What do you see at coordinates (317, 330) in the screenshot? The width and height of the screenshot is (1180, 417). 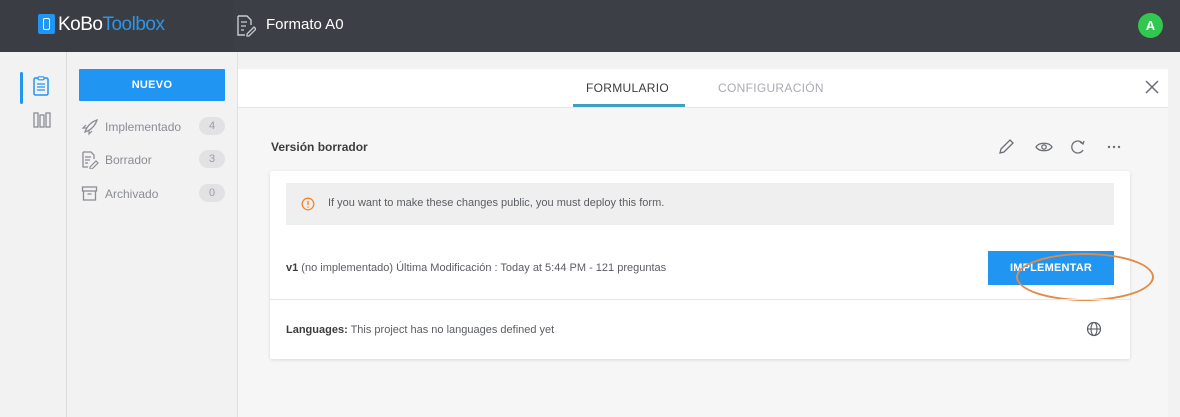 I see `languages-label: Languages:` at bounding box center [317, 330].